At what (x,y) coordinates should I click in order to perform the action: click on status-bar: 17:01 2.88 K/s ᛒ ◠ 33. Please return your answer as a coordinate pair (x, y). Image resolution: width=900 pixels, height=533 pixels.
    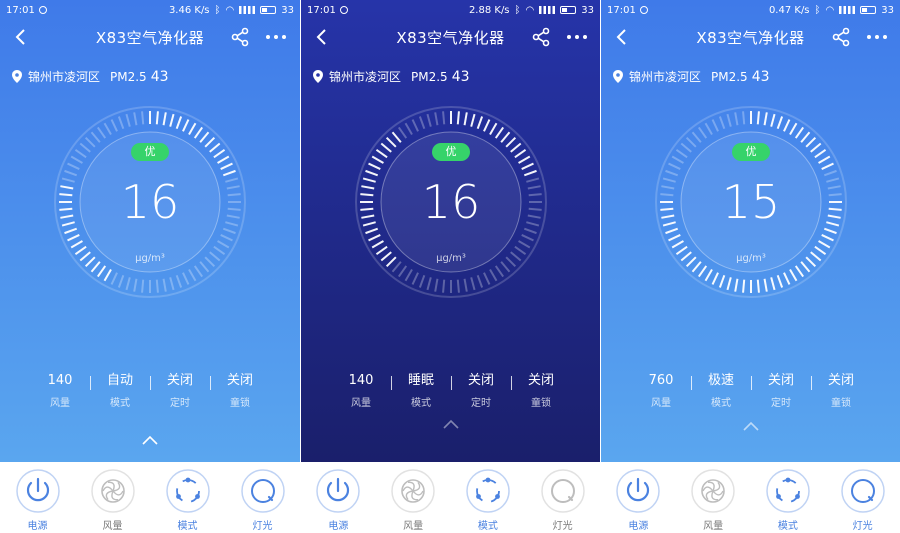
    Looking at the image, I should click on (450, 10).